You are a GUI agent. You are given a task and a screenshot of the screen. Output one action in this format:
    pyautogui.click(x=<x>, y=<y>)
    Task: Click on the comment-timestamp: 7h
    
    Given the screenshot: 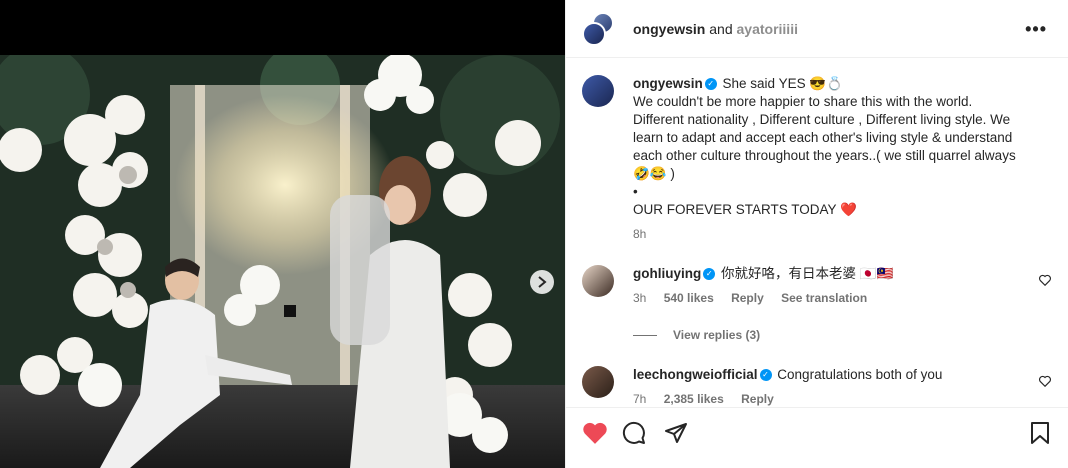 What is the action you would take?
    pyautogui.click(x=639, y=399)
    